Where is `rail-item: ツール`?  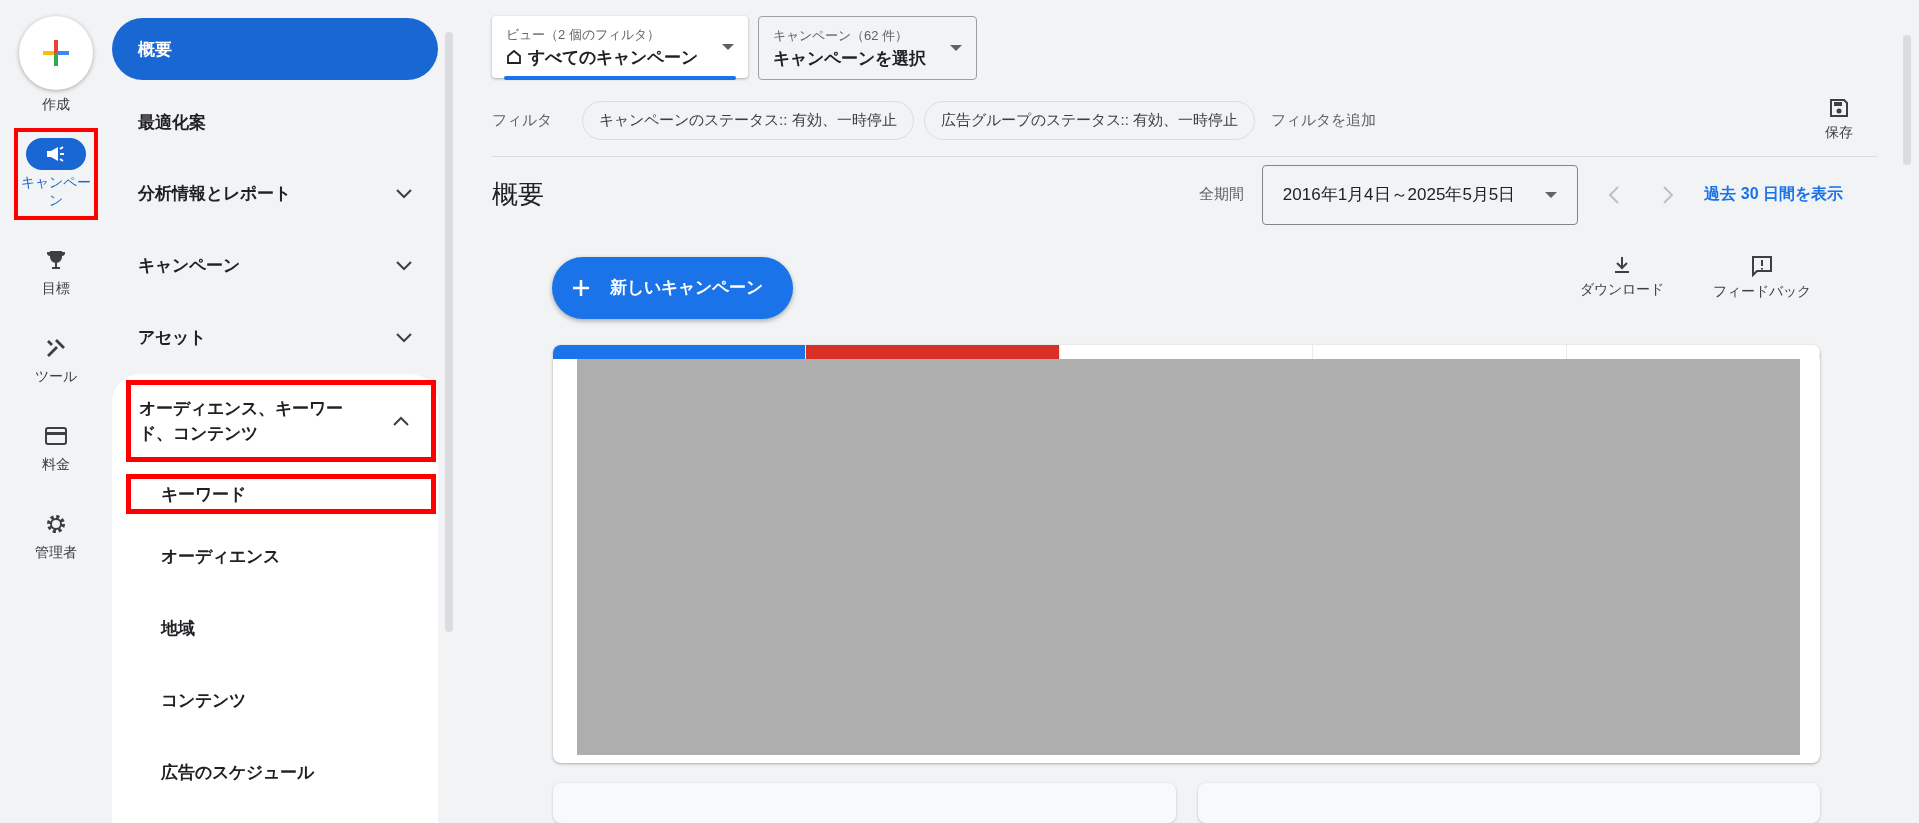 rail-item: ツール is located at coordinates (56, 359).